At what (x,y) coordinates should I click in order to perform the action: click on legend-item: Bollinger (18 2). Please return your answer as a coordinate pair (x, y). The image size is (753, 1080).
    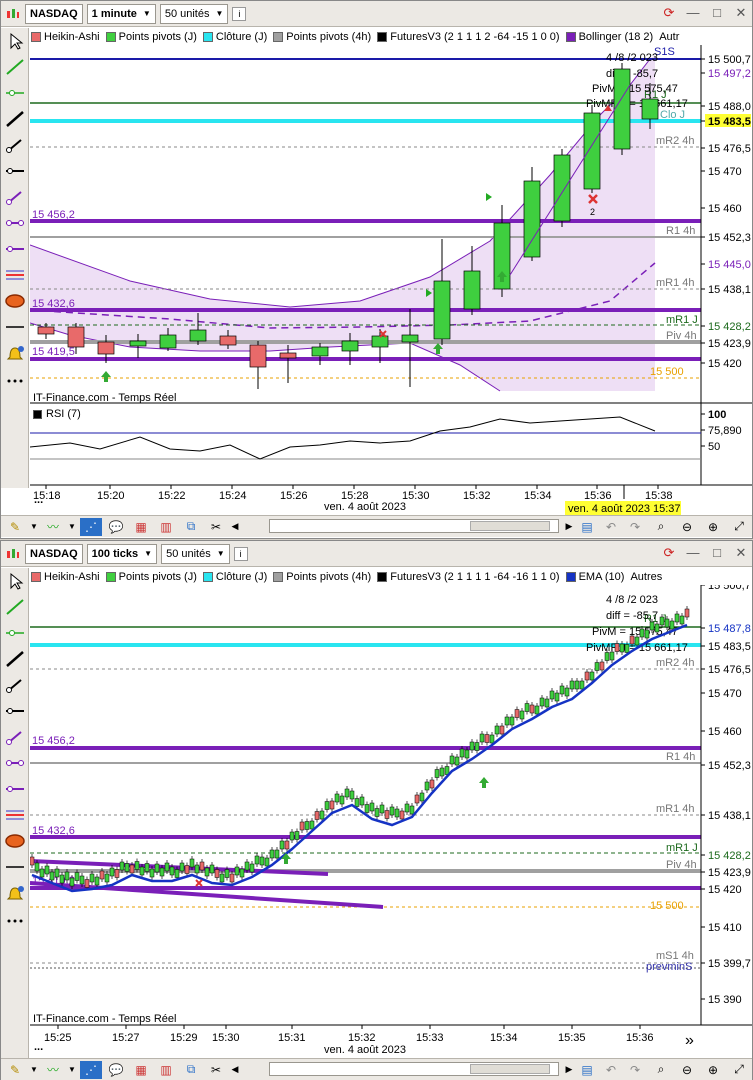
    Looking at the image, I should click on (609, 37).